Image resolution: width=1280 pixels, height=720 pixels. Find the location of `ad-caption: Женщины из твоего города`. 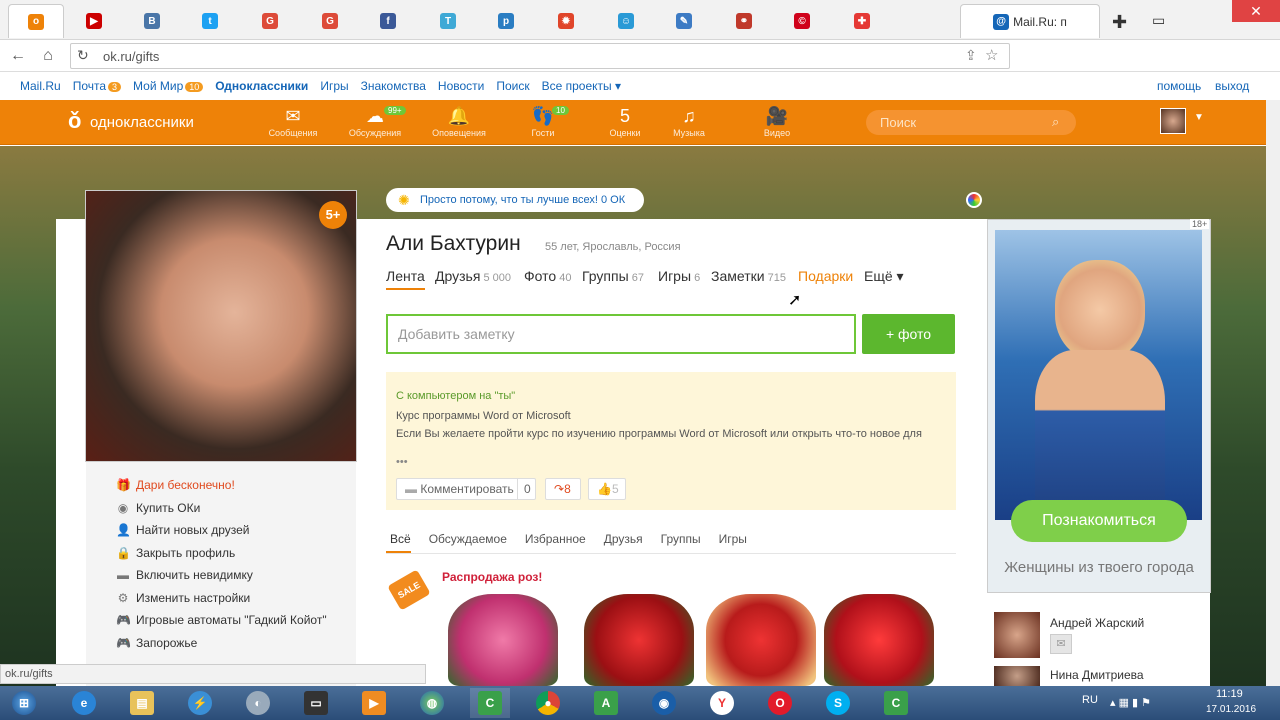

ad-caption: Женщины из твоего города is located at coordinates (1099, 567).